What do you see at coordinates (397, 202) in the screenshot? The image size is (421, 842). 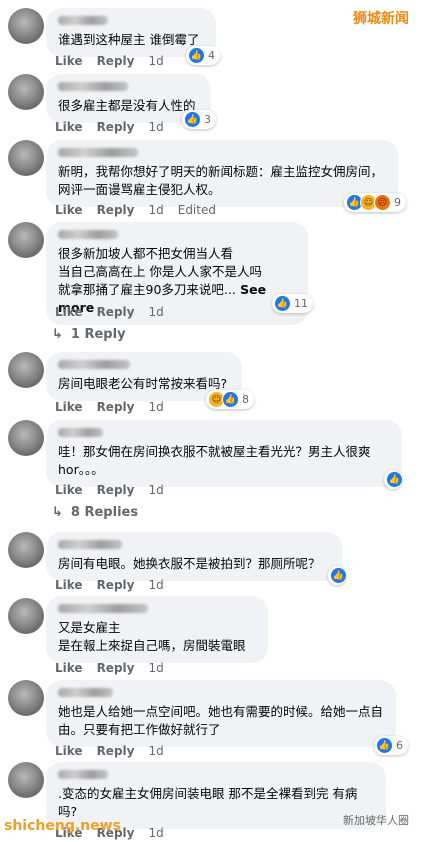 I see `reaction-count: 9` at bounding box center [397, 202].